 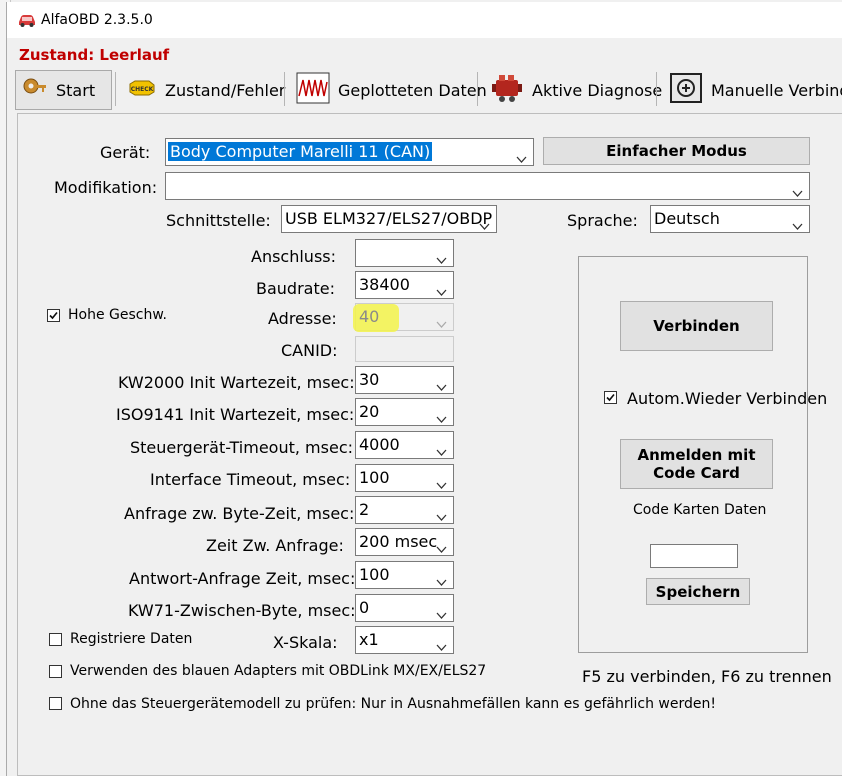 I want to click on auto-reconnect-checkbox, so click(x=610, y=397).